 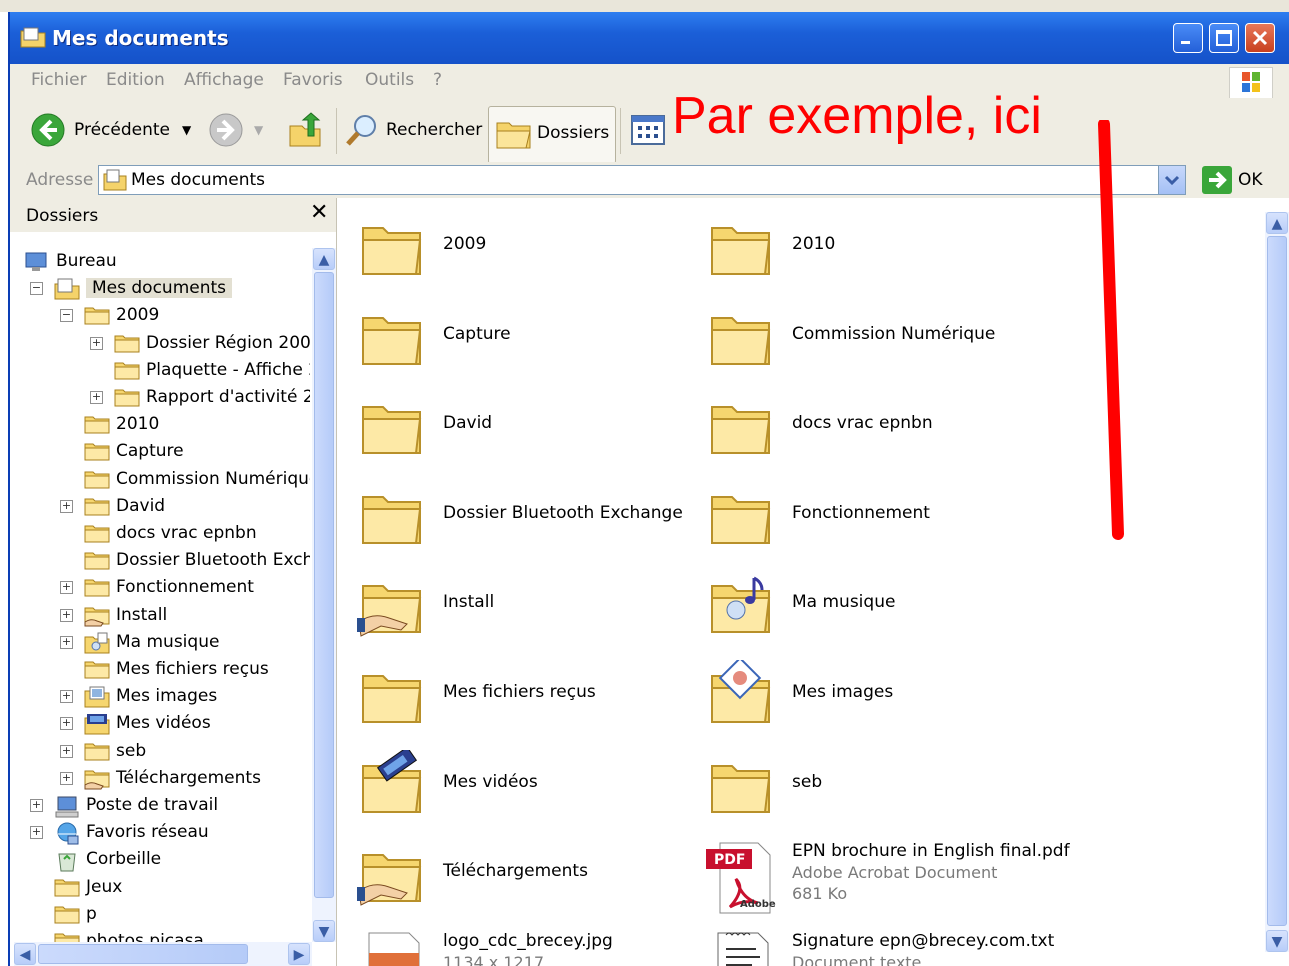 What do you see at coordinates (59, 80) in the screenshot?
I see `menu-fichier: Fichier` at bounding box center [59, 80].